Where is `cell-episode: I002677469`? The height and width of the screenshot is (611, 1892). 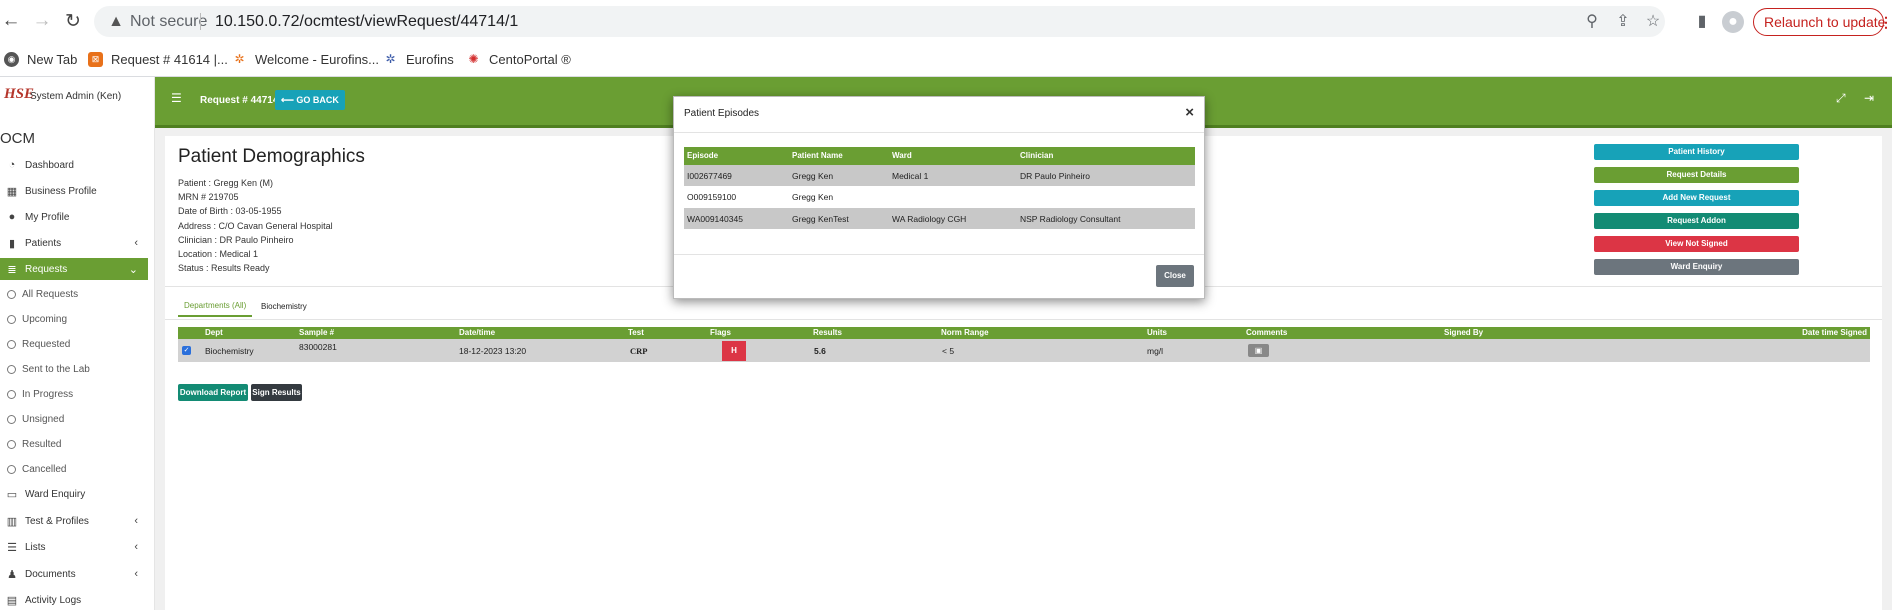 cell-episode: I002677469 is located at coordinates (709, 176).